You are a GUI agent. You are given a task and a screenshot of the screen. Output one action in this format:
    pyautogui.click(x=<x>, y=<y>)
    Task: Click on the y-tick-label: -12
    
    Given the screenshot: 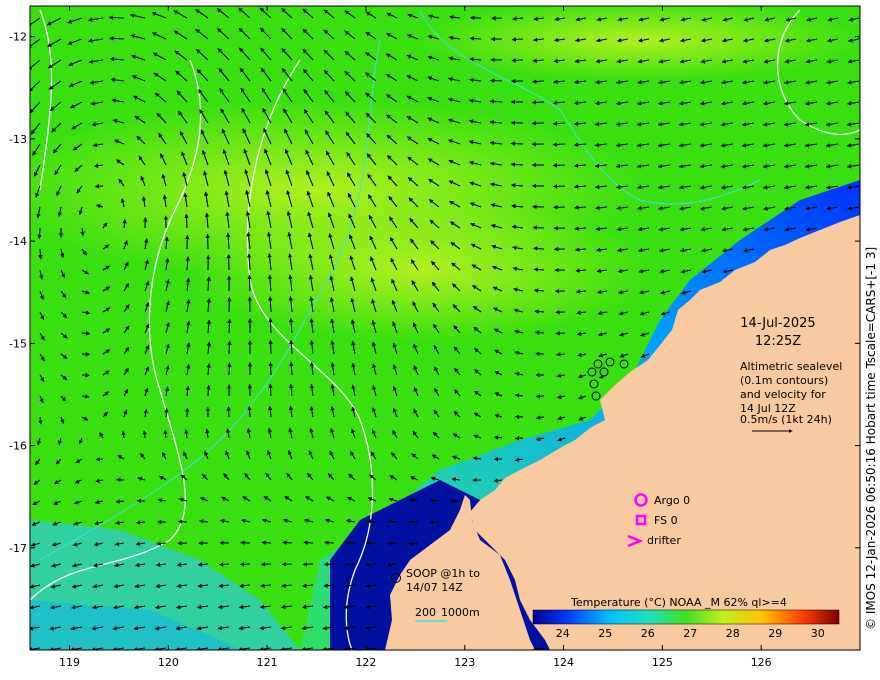 What is the action you would take?
    pyautogui.click(x=18, y=37)
    